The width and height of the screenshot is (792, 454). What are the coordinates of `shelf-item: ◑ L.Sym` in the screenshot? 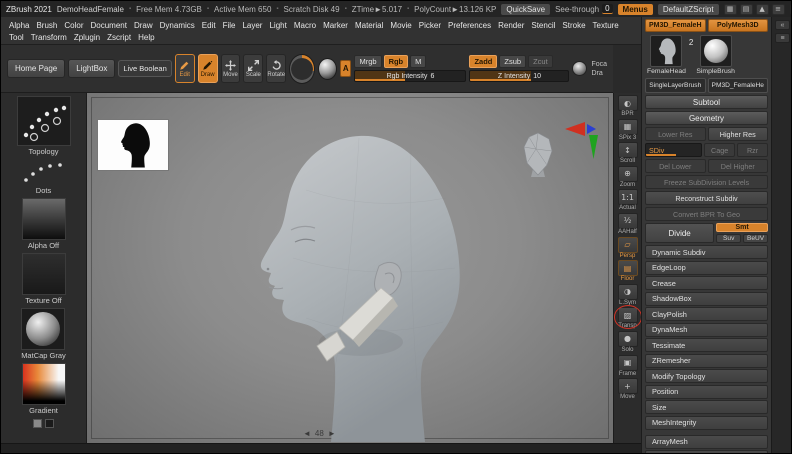 It's located at (627, 295).